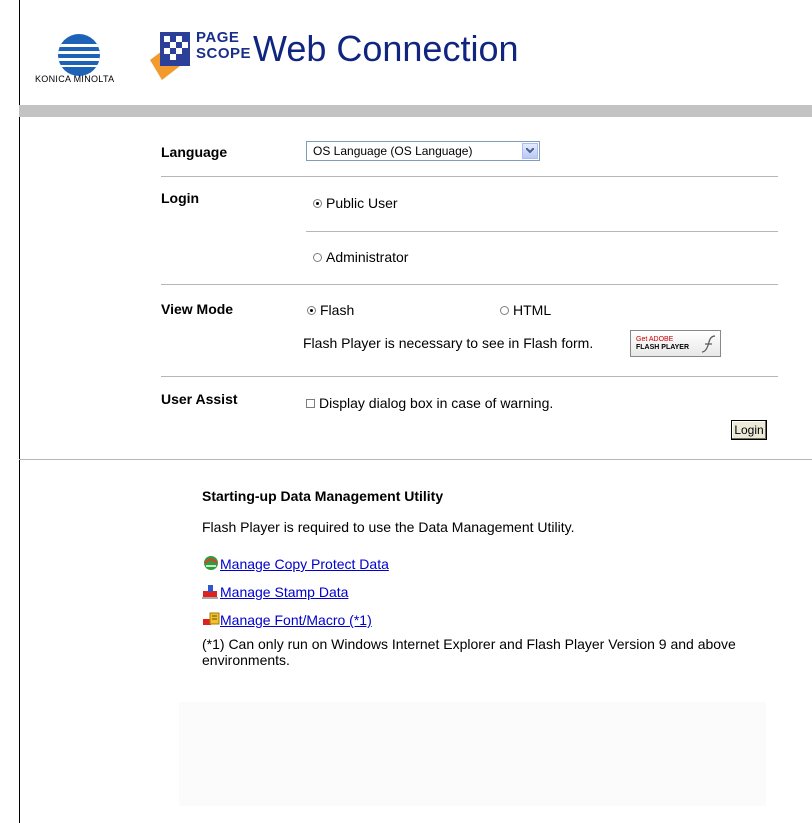 Image resolution: width=812 pixels, height=823 pixels. I want to click on stamp-icon, so click(210, 592).